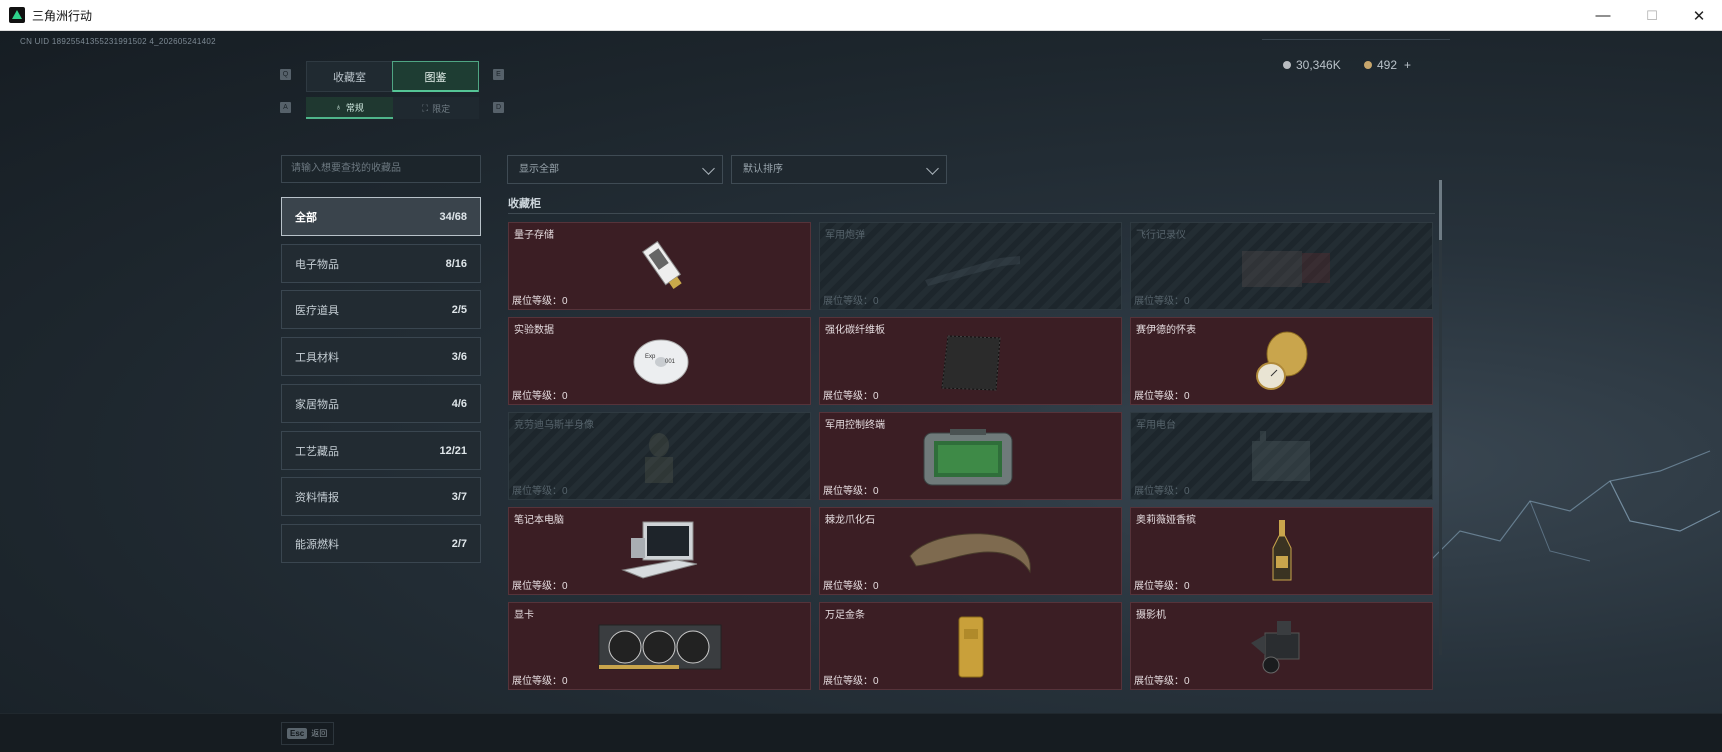 The width and height of the screenshot is (1722, 752). What do you see at coordinates (1440, 417) in the screenshot?
I see `cabinet-scrollbar` at bounding box center [1440, 417].